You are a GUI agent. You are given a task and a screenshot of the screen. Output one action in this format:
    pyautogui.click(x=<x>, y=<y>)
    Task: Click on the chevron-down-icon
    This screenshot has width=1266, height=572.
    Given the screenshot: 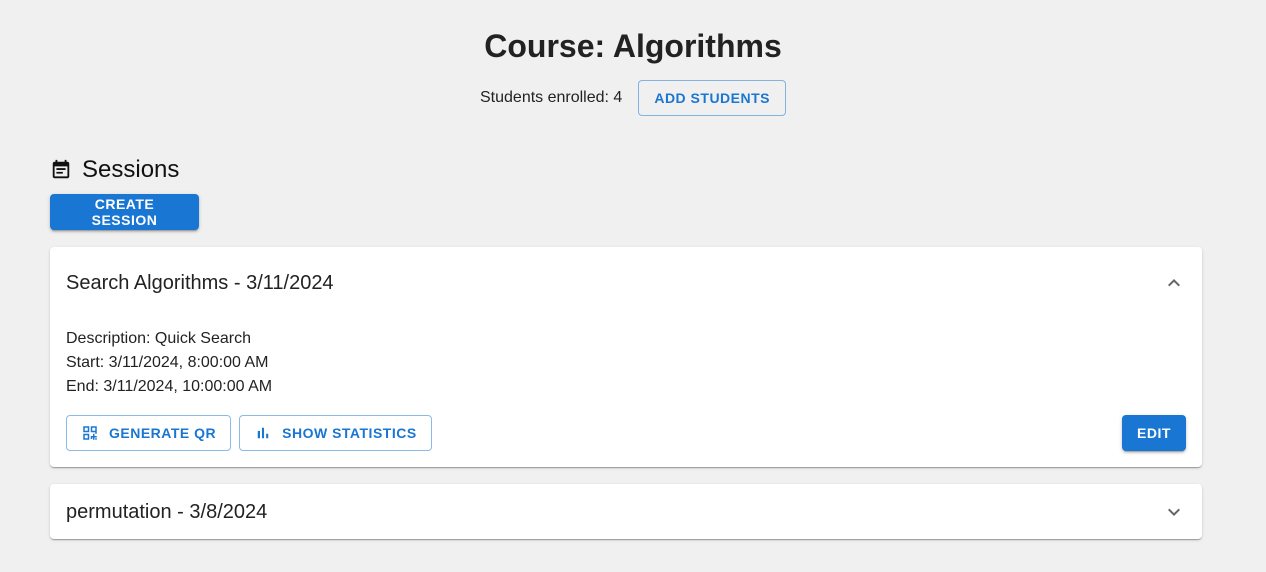 What is the action you would take?
    pyautogui.click(x=1174, y=512)
    